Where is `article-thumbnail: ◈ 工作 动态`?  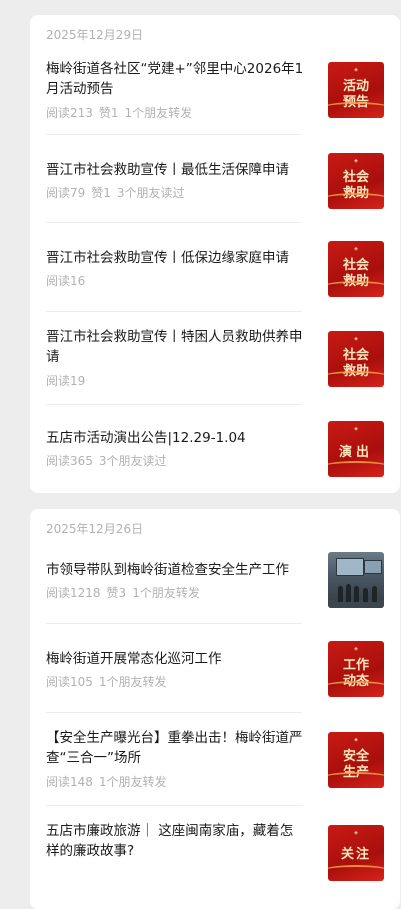 article-thumbnail: ◈ 工作 动态 is located at coordinates (356, 669).